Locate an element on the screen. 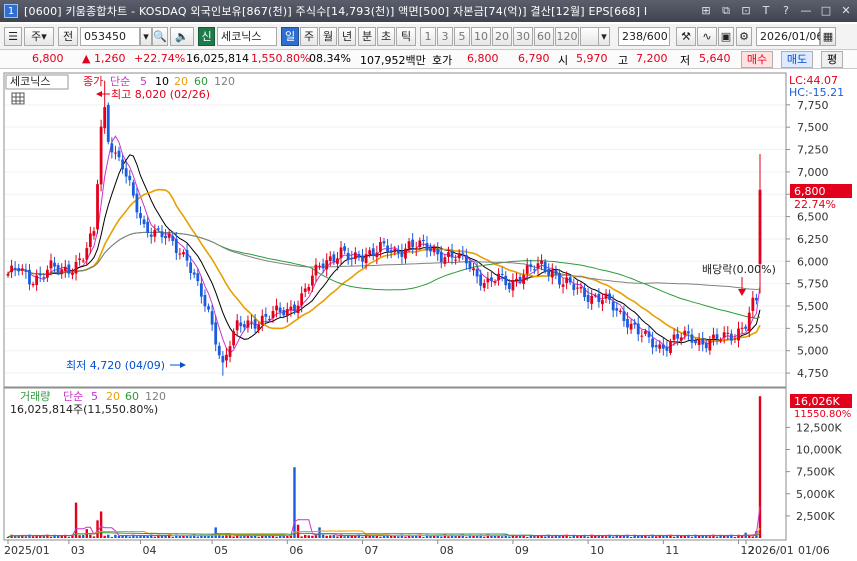 Image resolution: width=857 pixels, height=561 pixels. tab-day: 일 is located at coordinates (290, 36).